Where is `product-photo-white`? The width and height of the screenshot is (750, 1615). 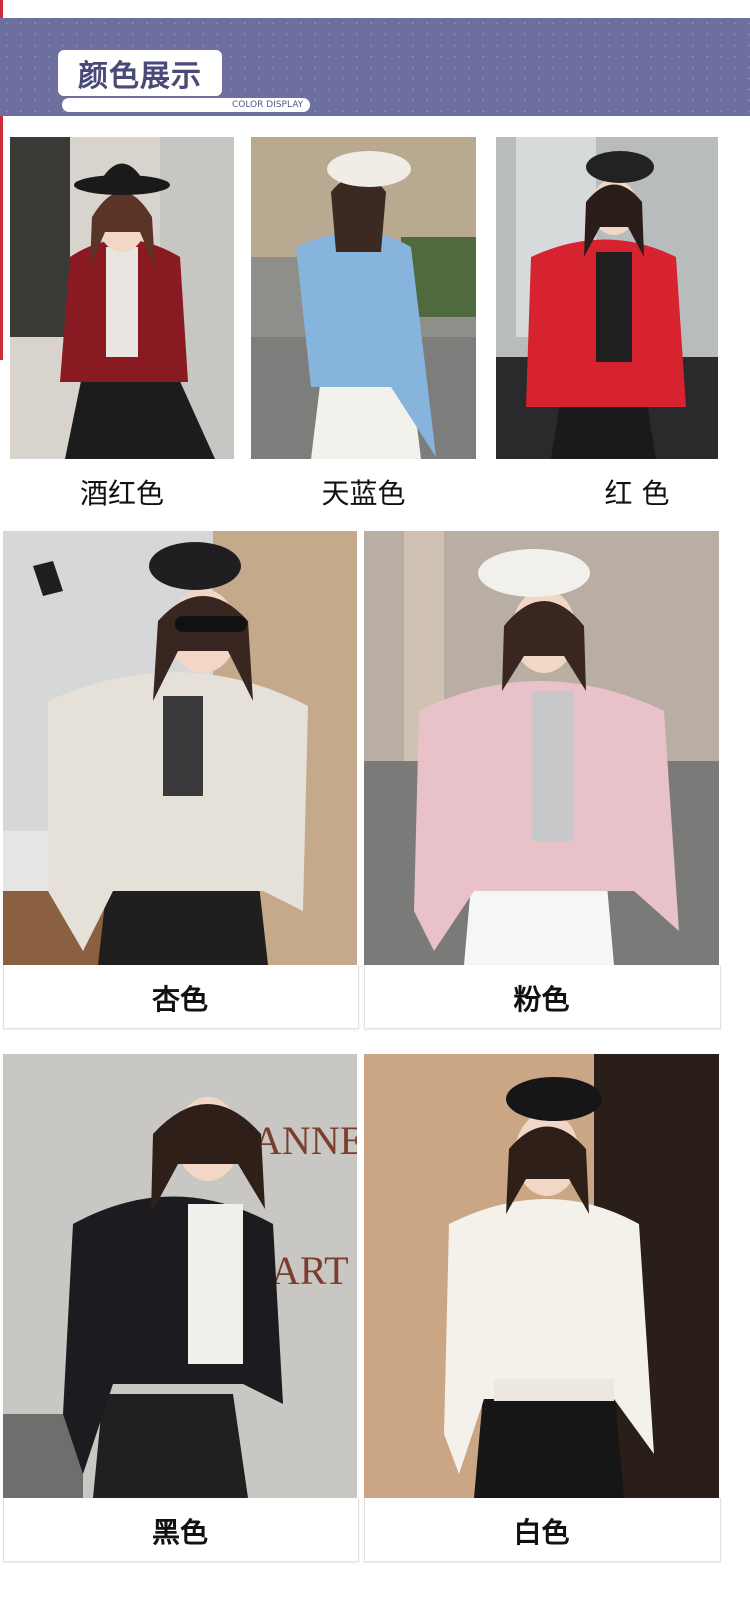
product-photo-white is located at coordinates (541, 1276).